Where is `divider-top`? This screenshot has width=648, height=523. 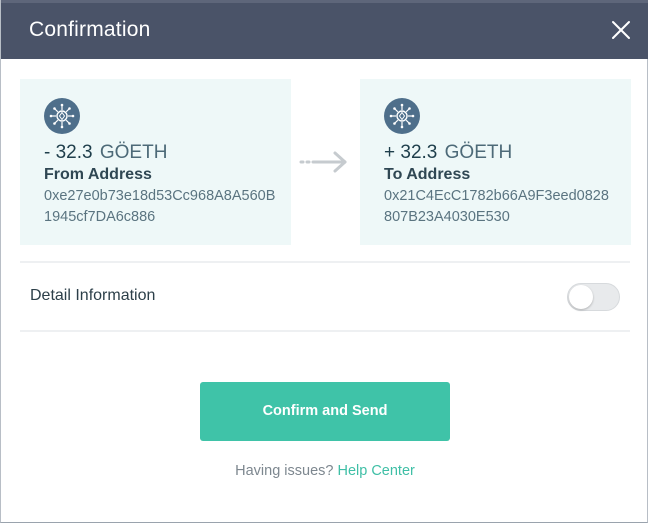
divider-top is located at coordinates (325, 262).